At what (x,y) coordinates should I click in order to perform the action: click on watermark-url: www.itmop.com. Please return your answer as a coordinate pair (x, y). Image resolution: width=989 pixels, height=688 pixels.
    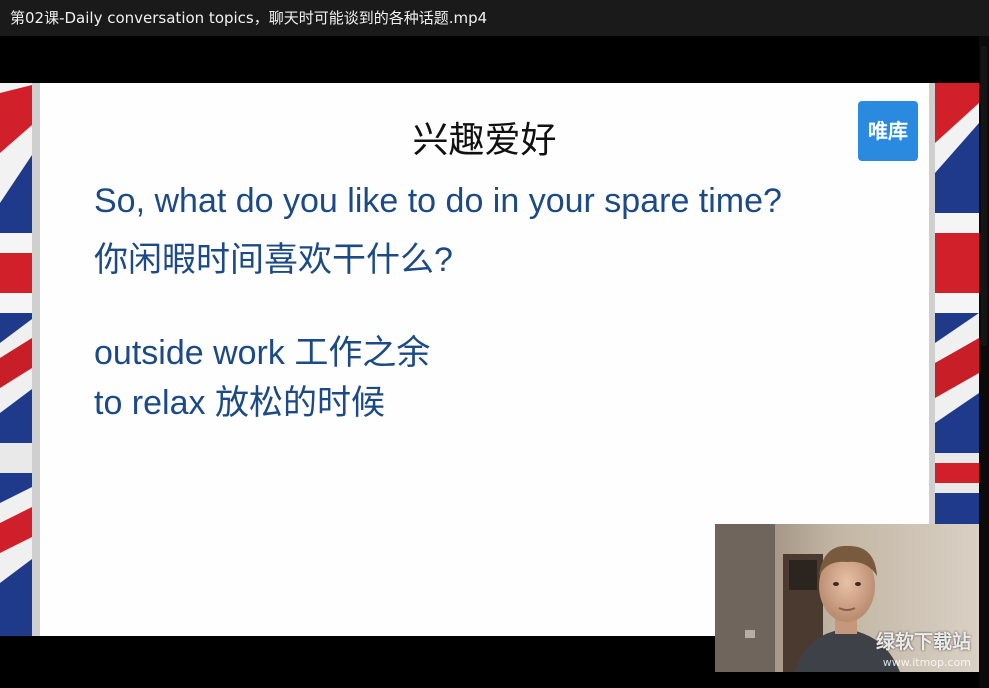
    Looking at the image, I should click on (926, 662).